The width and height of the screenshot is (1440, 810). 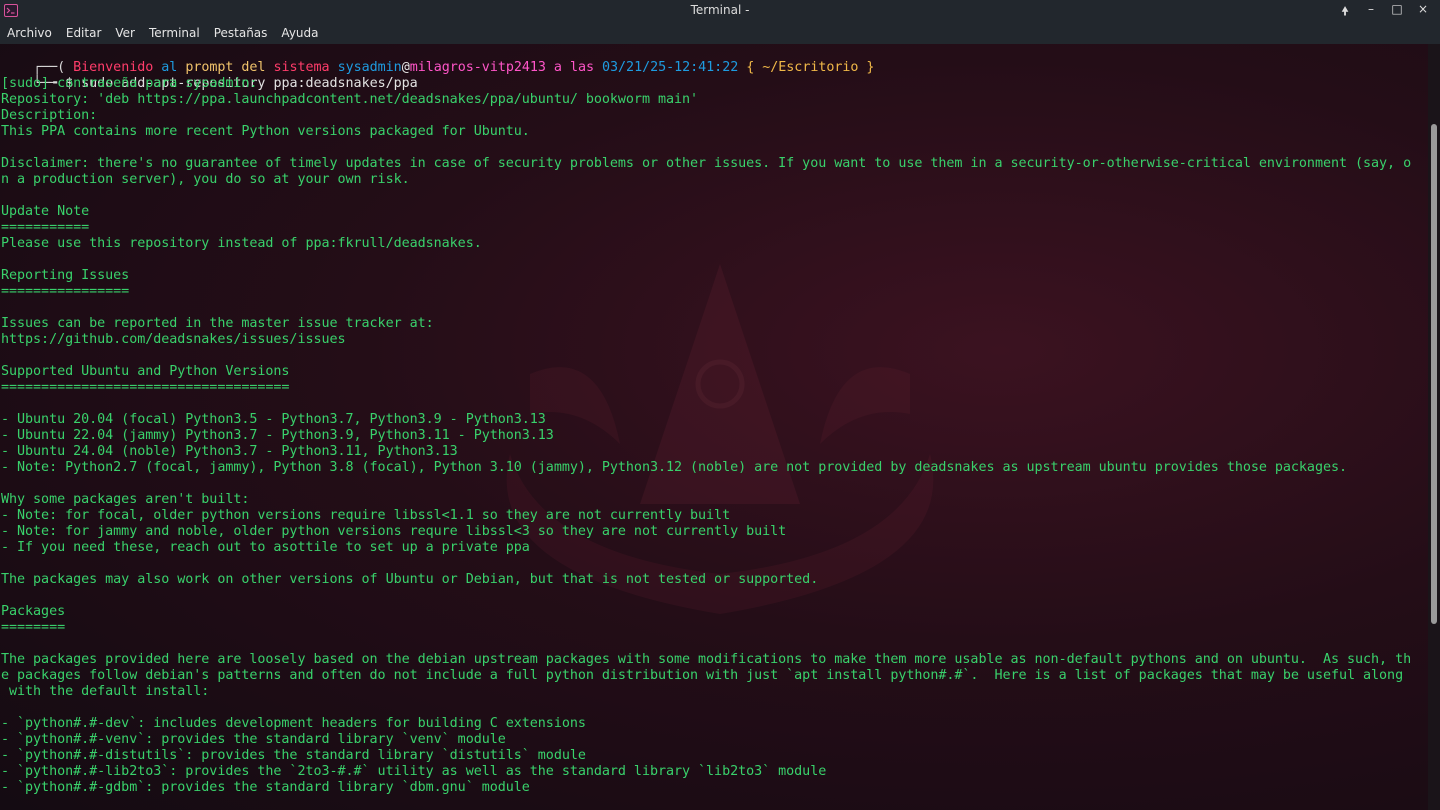 I want to click on output-line: Reporting Issues, so click(x=65, y=275).